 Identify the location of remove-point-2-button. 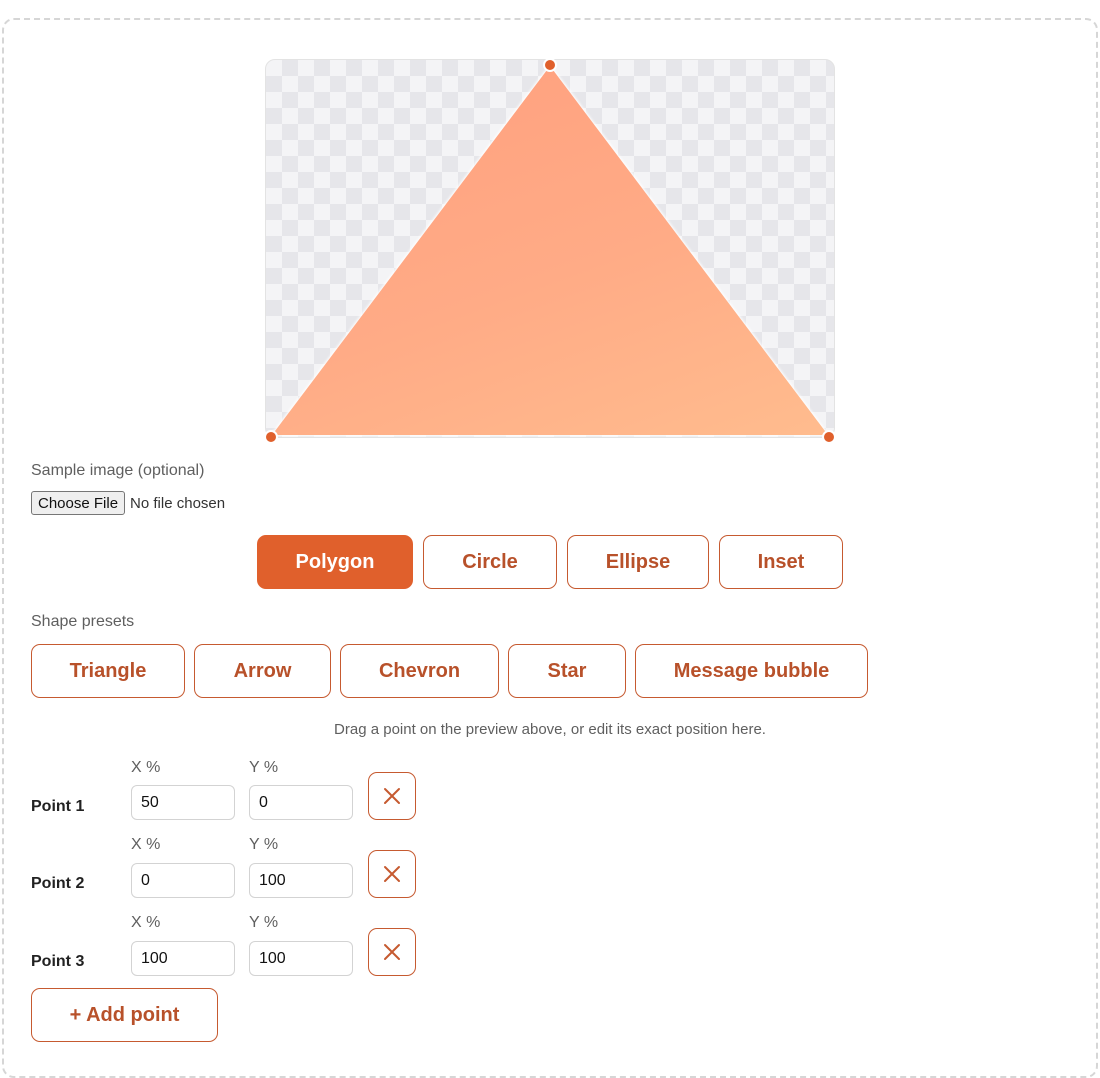
(392, 874).